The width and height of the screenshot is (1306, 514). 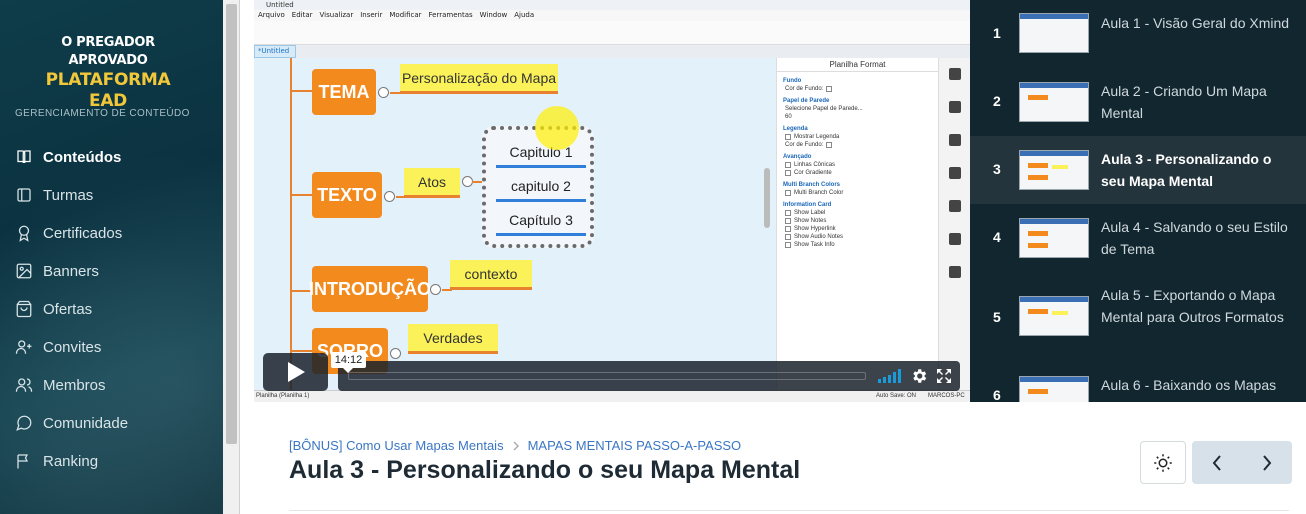 What do you see at coordinates (275, 51) in the screenshot?
I see `video-app-tab: *Untitled` at bounding box center [275, 51].